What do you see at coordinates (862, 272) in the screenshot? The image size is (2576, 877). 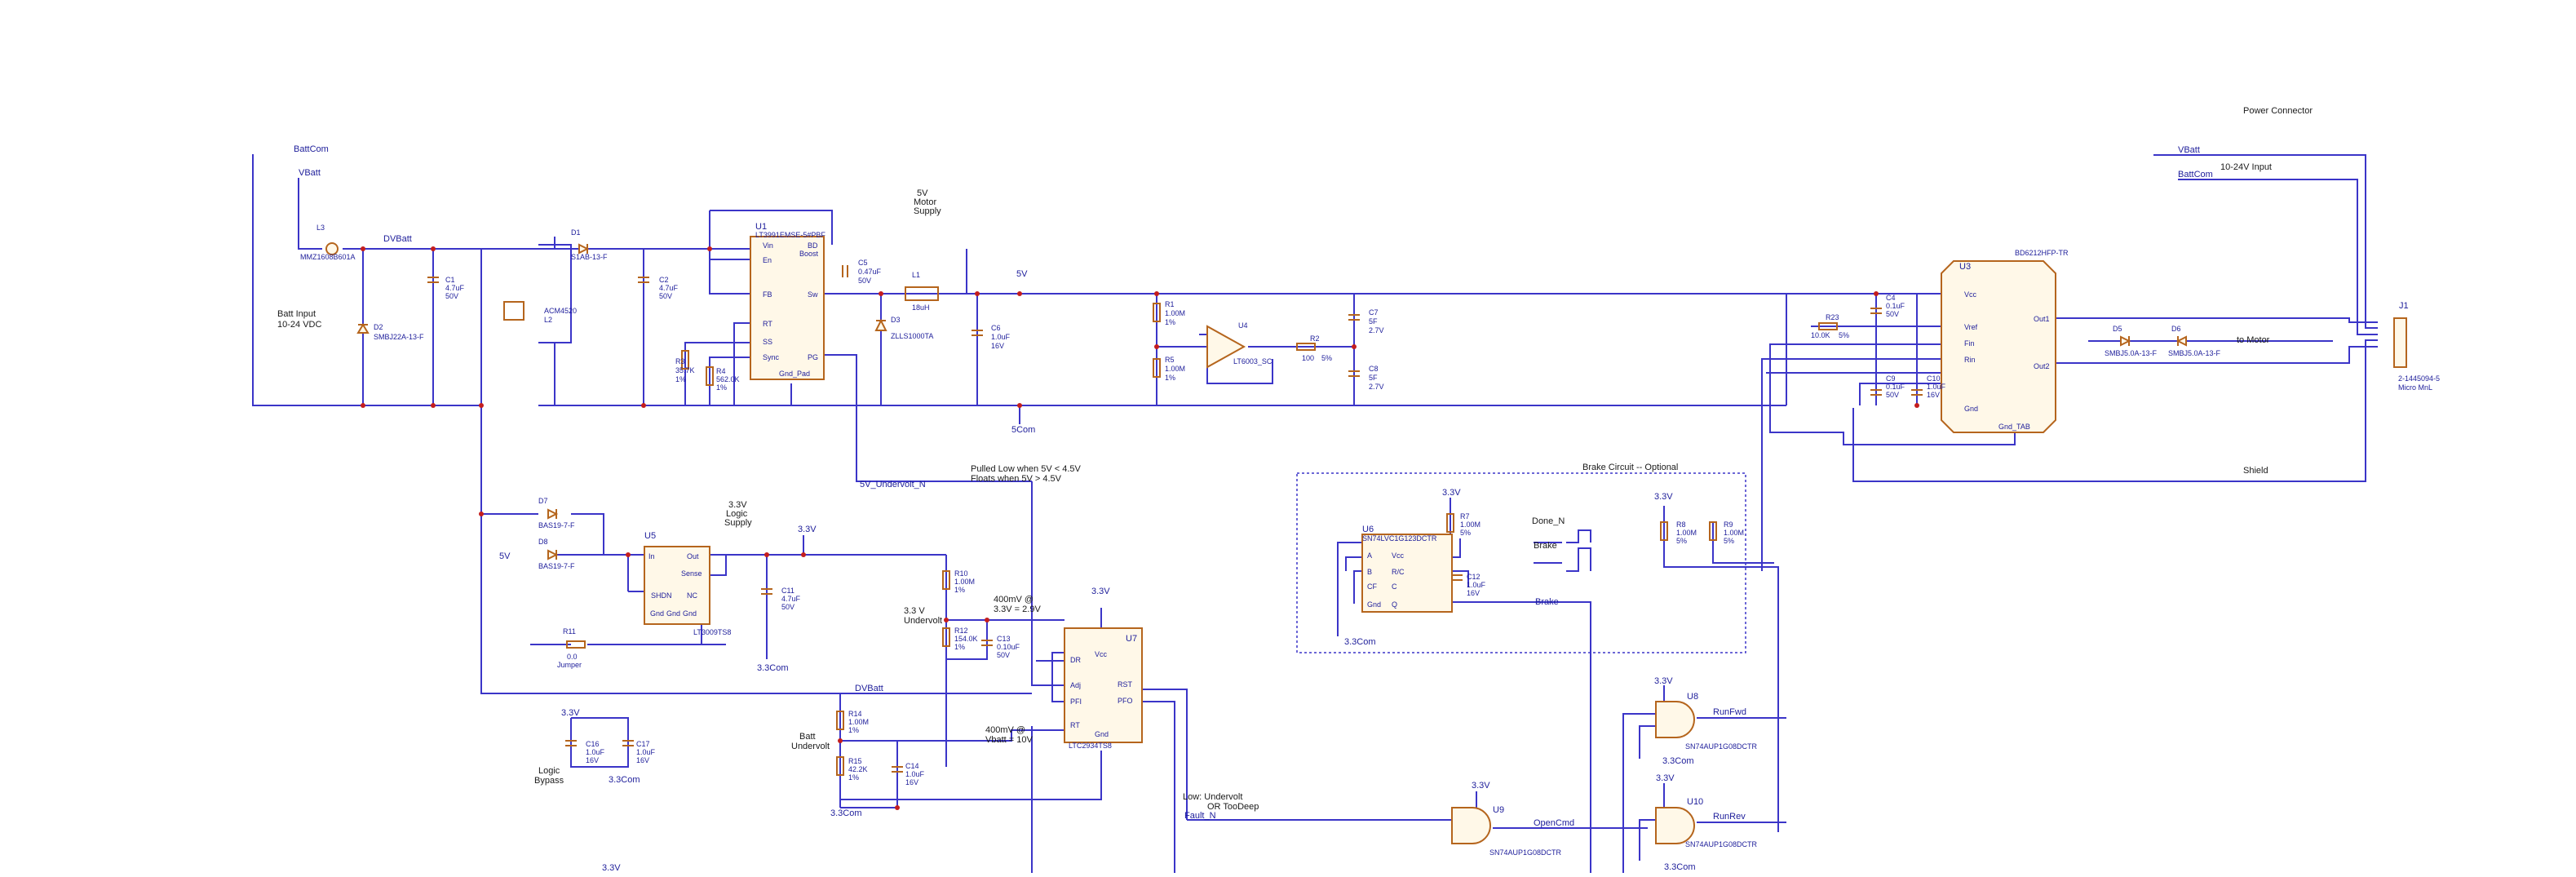 I see `c5-capacitor: C5 0.47uF 50V` at bounding box center [862, 272].